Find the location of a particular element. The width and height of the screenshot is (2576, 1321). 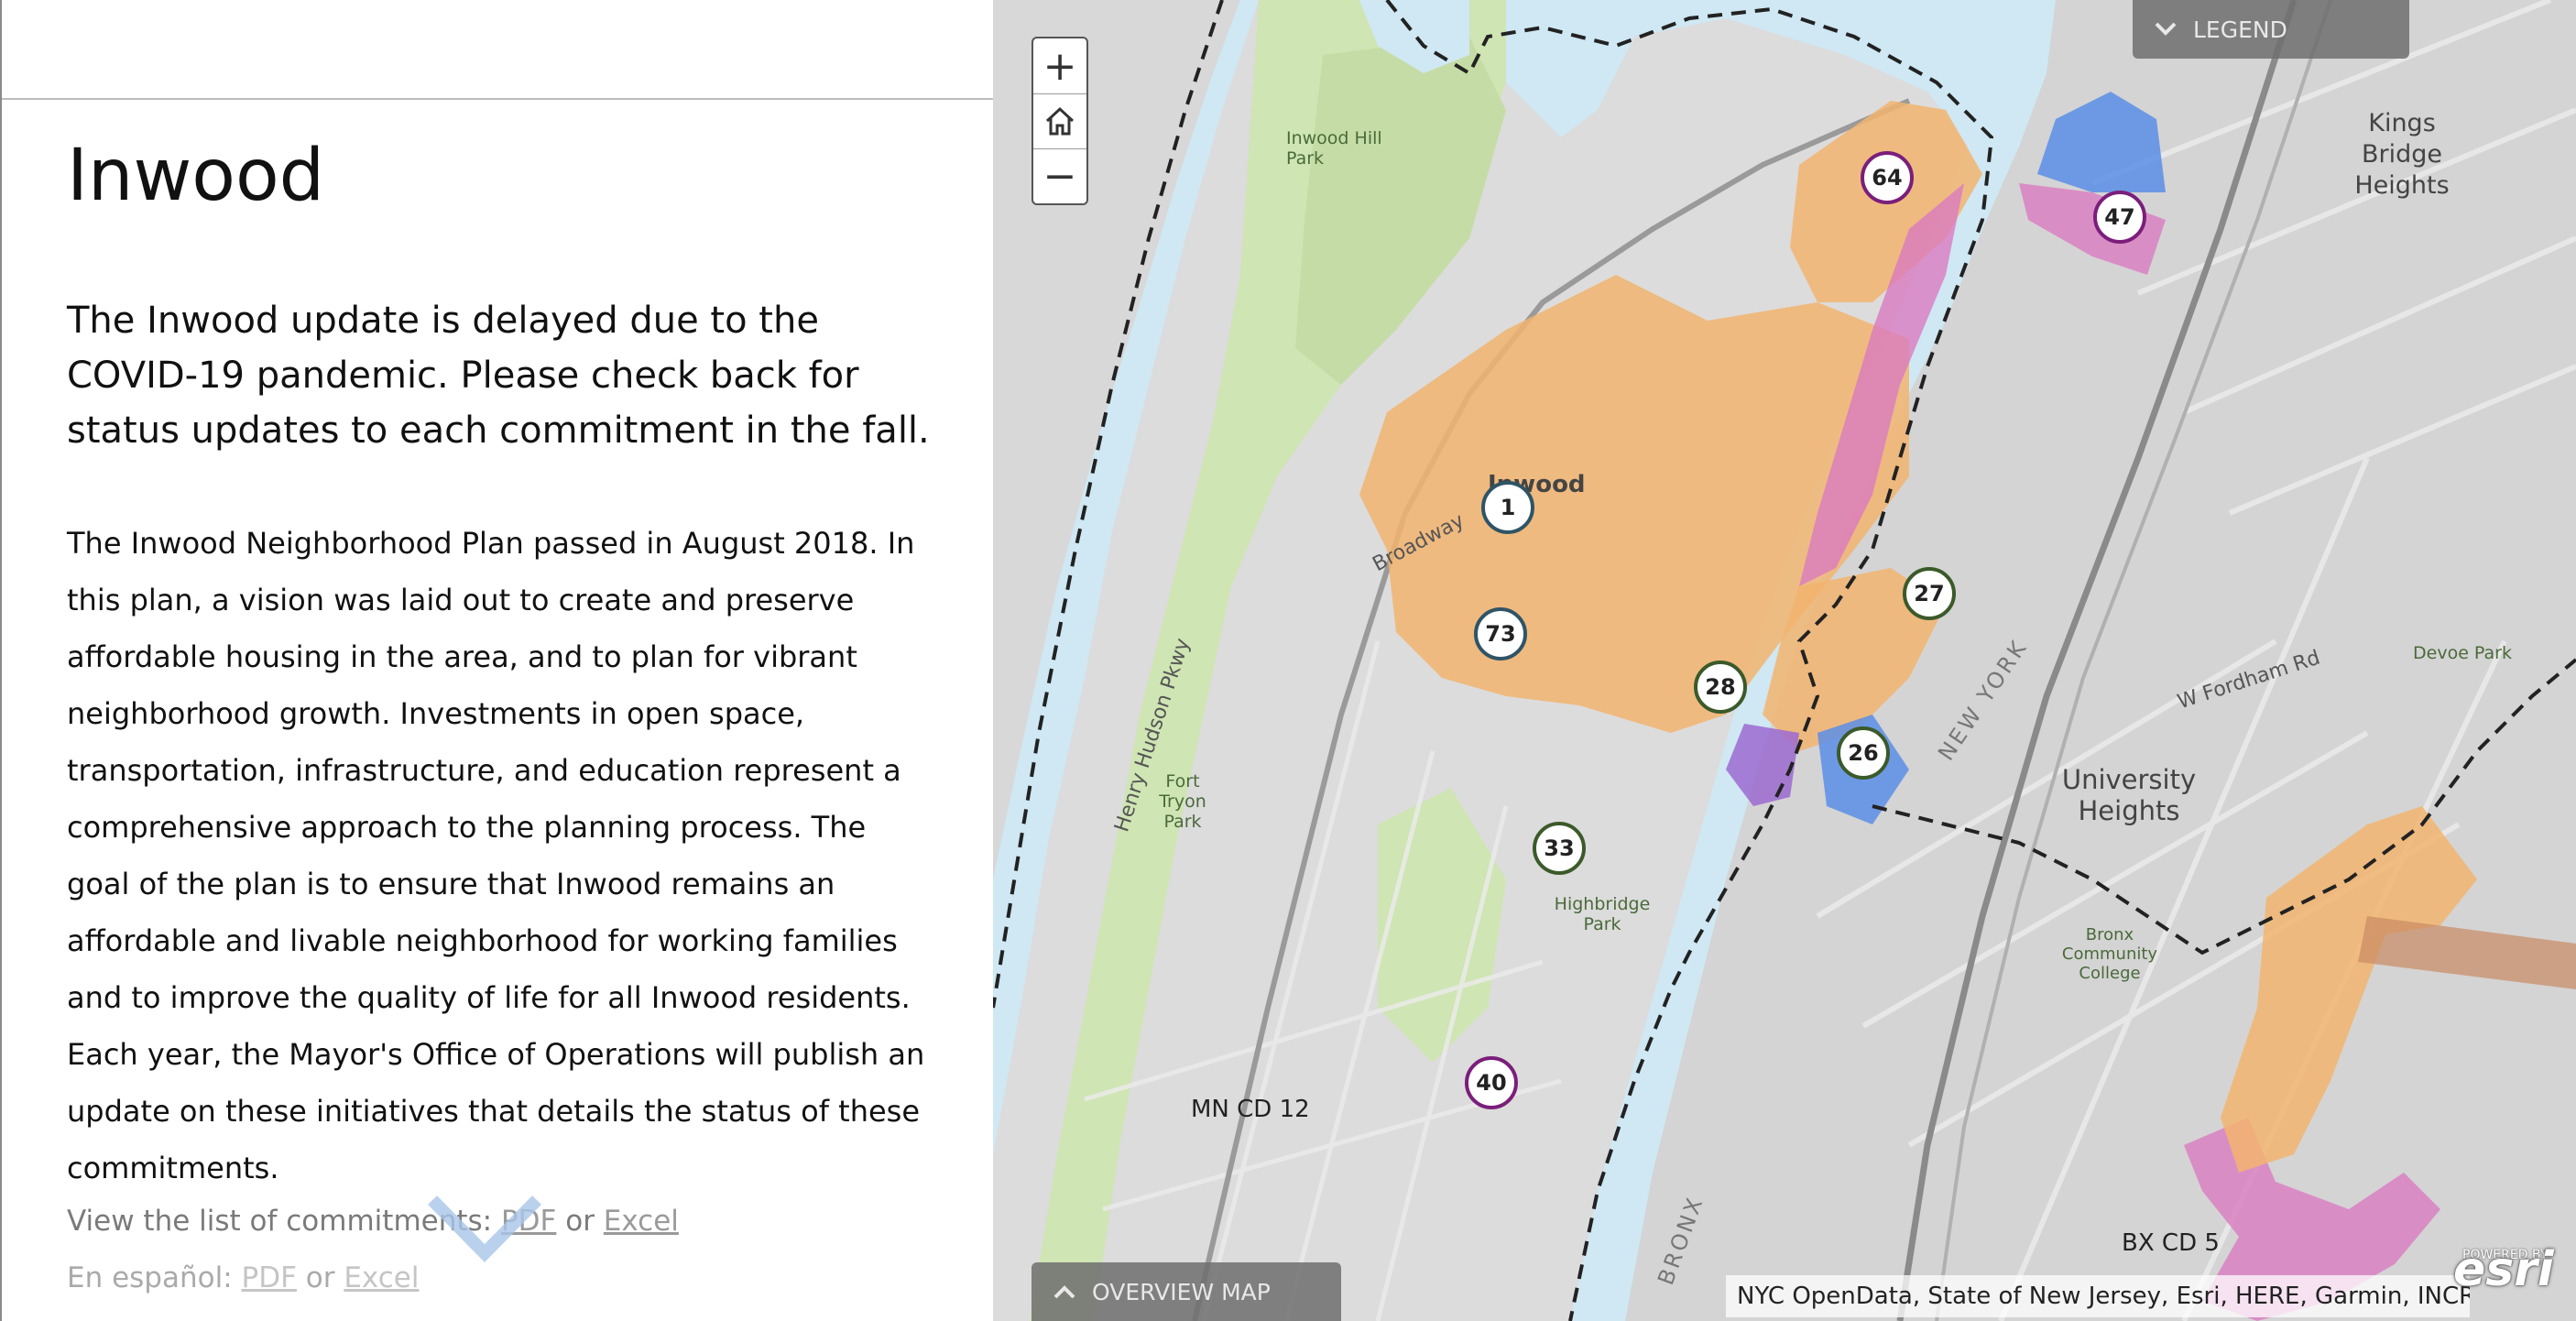

zoom-in-button: + is located at coordinates (1059, 66).